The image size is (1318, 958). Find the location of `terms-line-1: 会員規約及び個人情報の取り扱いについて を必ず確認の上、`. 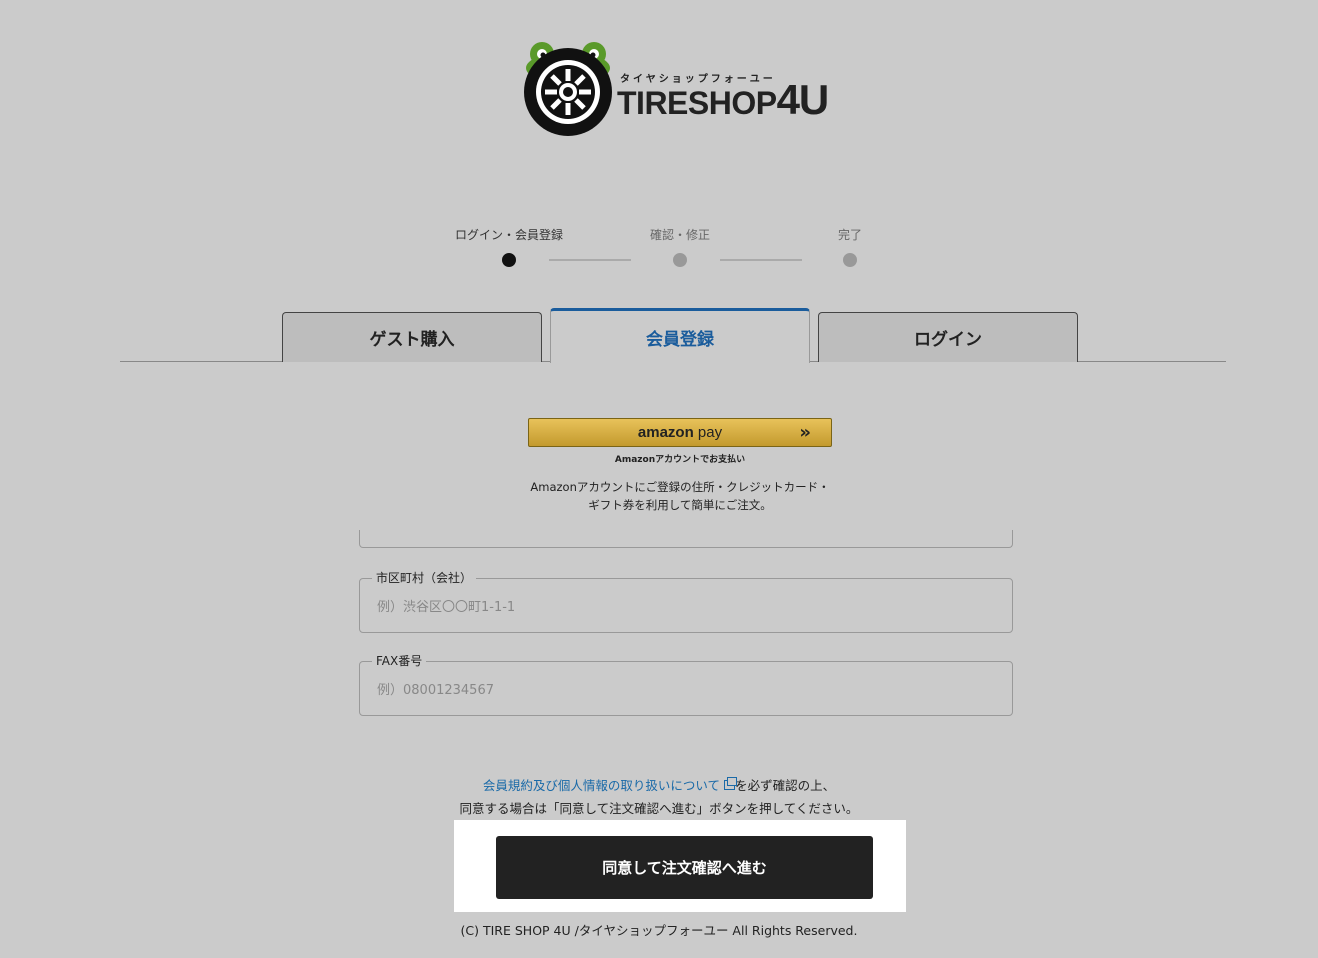

terms-line-1: 会員規約及び個人情報の取り扱いについて を必ず確認の上、 is located at coordinates (659, 785).